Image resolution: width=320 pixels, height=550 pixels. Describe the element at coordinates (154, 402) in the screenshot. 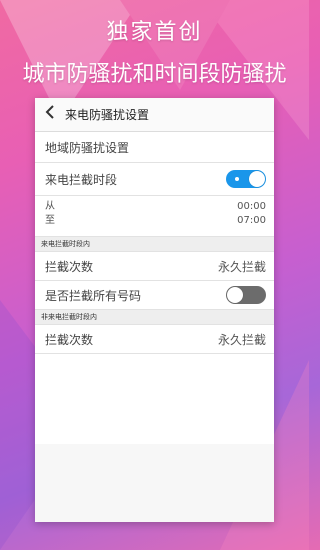

I see `content-blank` at that location.